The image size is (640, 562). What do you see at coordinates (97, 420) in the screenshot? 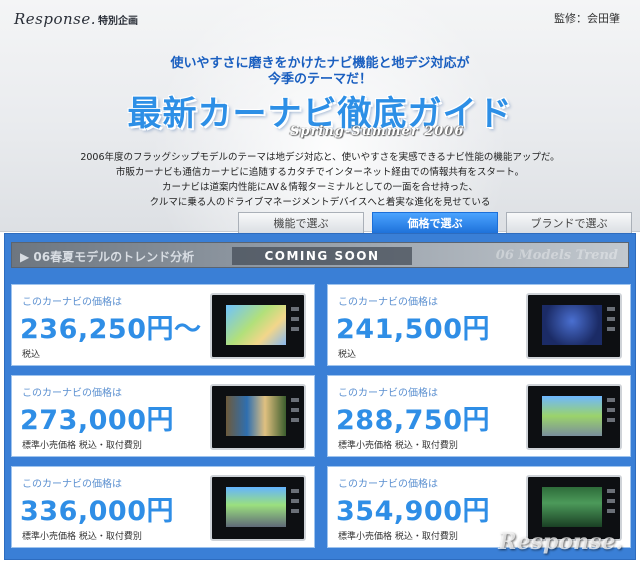
I see `price-value: 273,000円` at bounding box center [97, 420].